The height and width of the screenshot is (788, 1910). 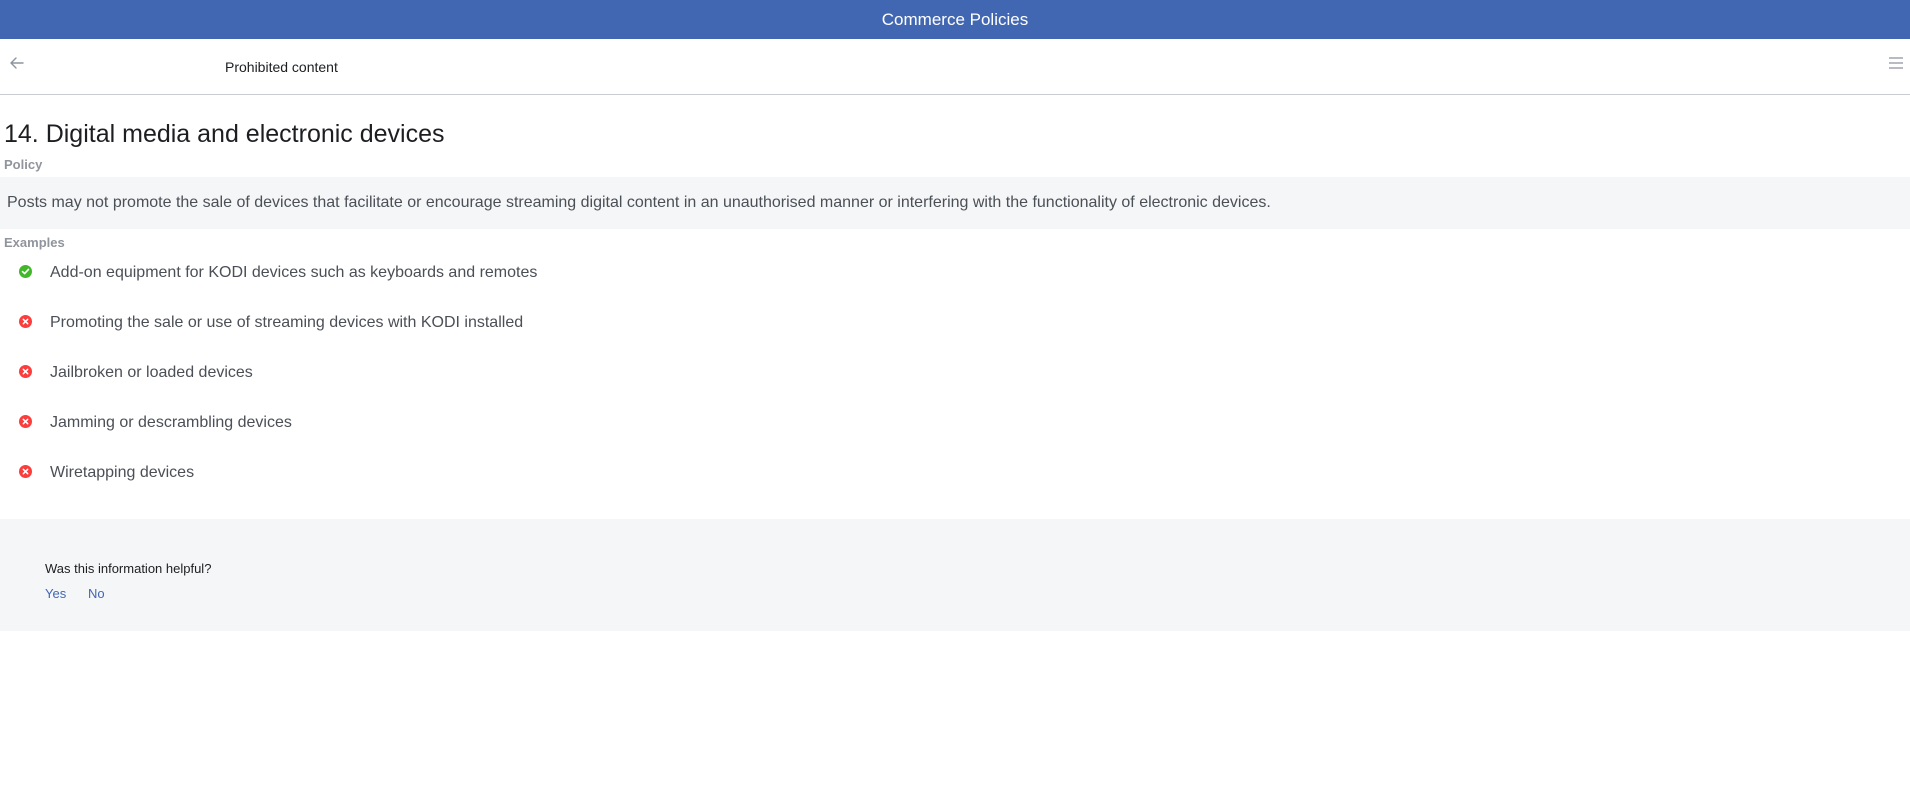 I want to click on section-title: Prohibited content, so click(x=281, y=67).